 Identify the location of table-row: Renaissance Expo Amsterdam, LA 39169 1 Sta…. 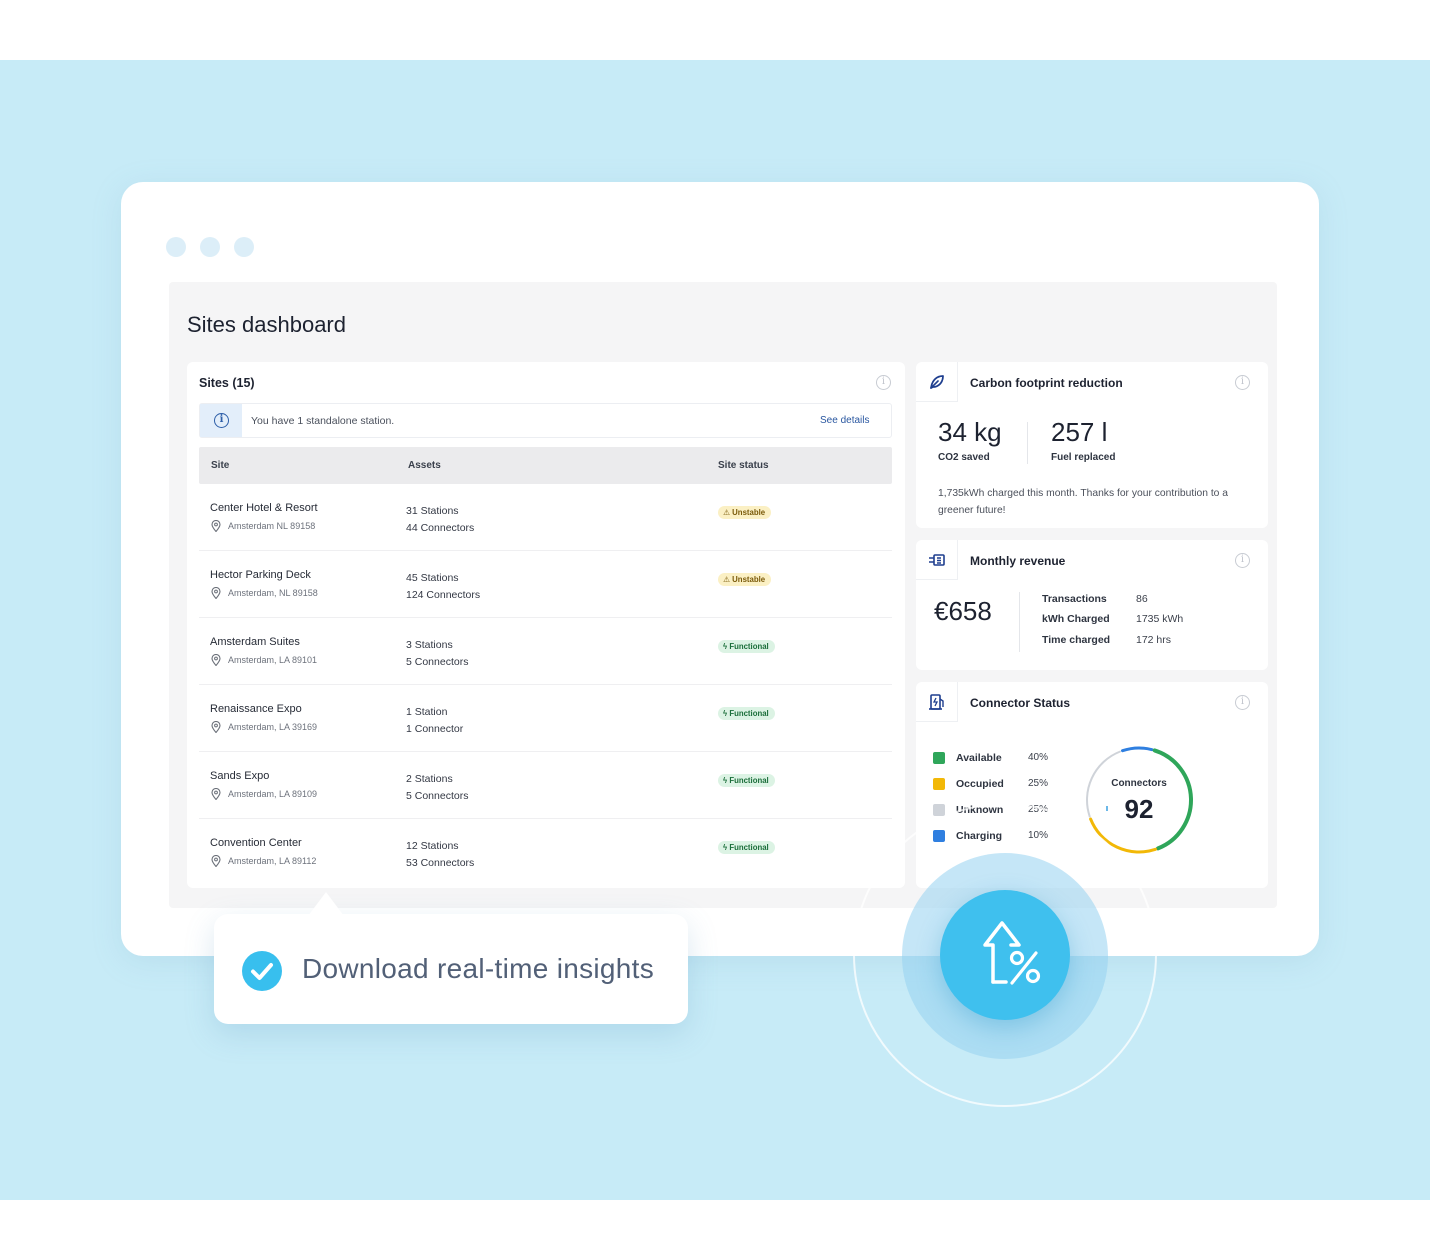
(545, 718).